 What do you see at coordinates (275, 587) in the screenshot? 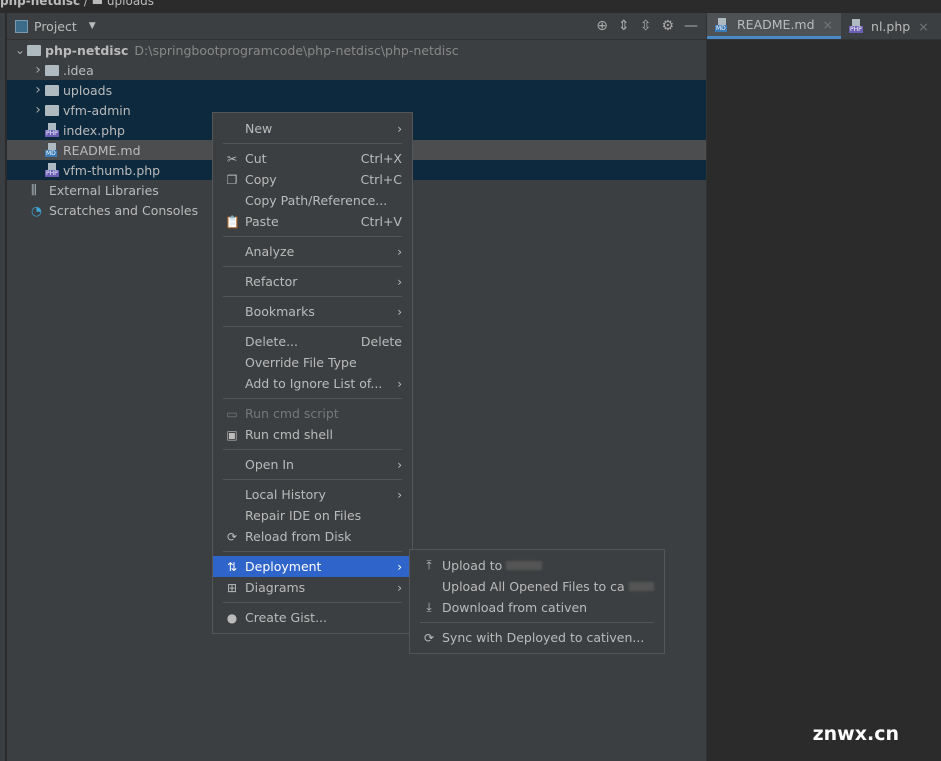
I see `menu-item-label: Diagrams` at bounding box center [275, 587].